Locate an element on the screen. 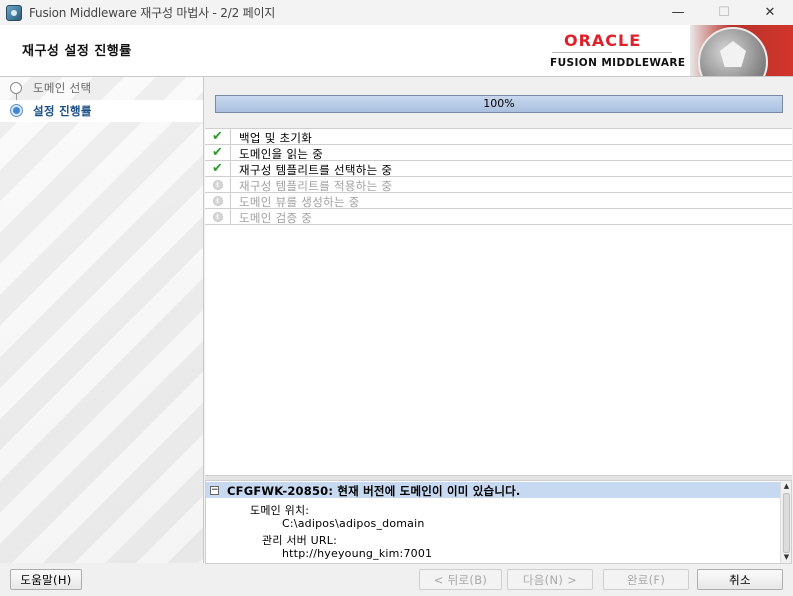  step-current-icon is located at coordinates (16, 110).